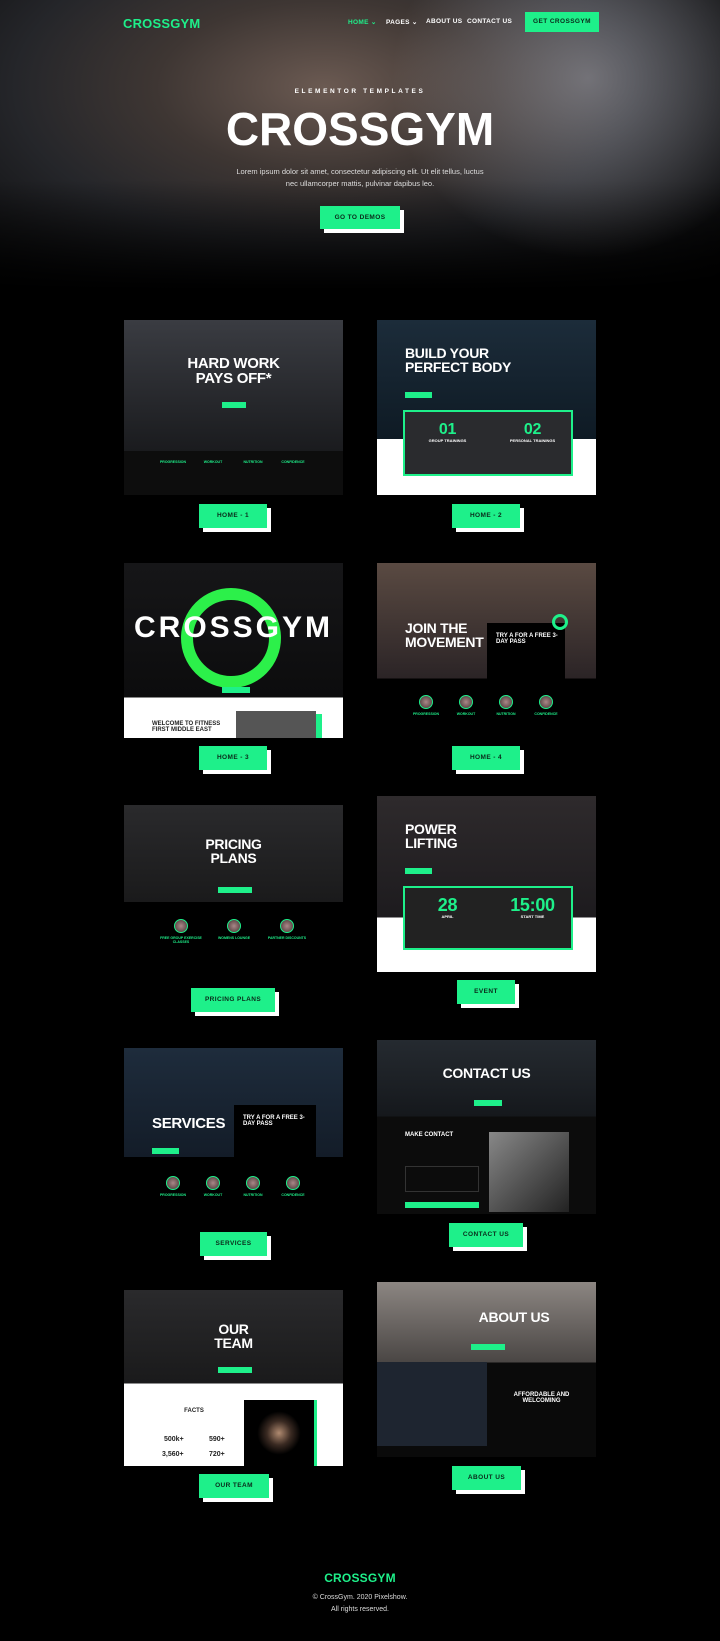 This screenshot has height=1641, width=720. I want to click on demo-preview-our-team: OUR TEAM FACTS 500k+ 590+ 3,560+ 720+, so click(233, 1378).